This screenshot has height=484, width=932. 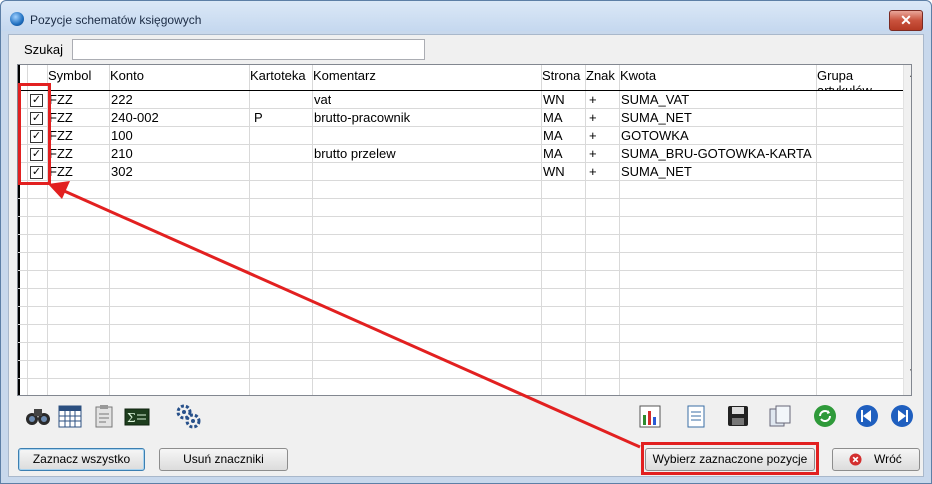 What do you see at coordinates (223, 459) in the screenshot?
I see `remove-marks-button: Usuń znaczniki` at bounding box center [223, 459].